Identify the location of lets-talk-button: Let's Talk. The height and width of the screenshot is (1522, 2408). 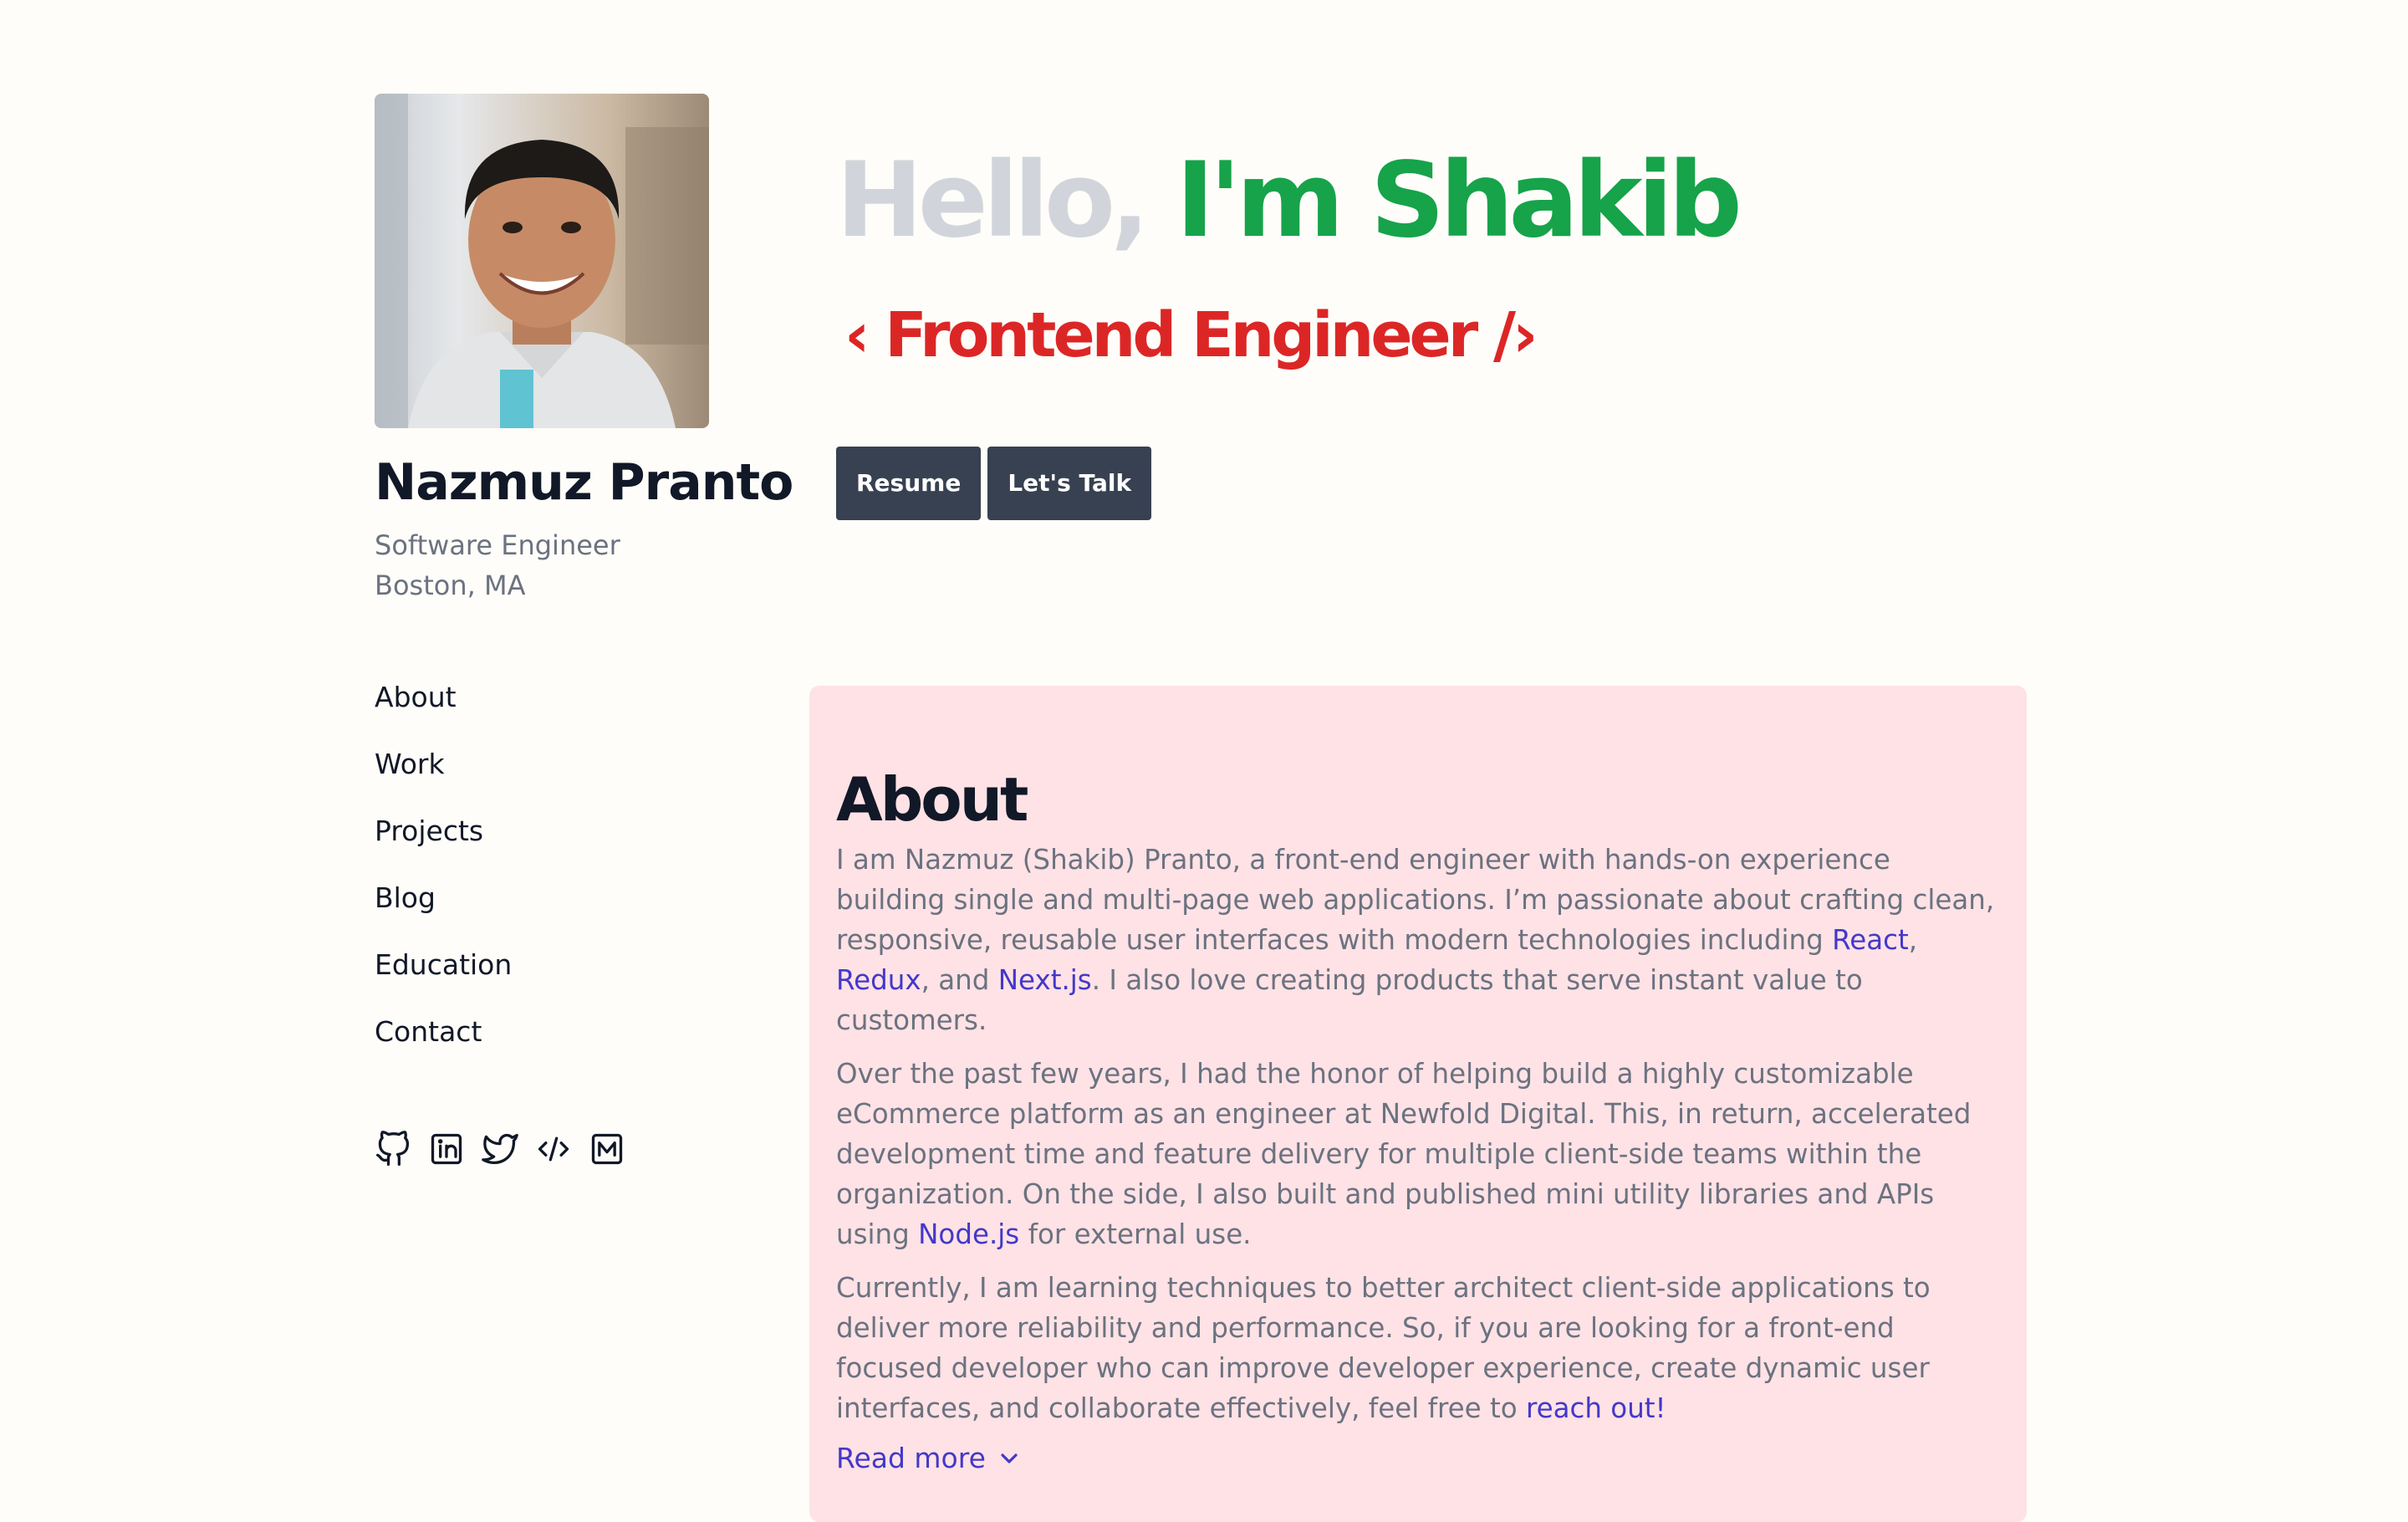
(1069, 483).